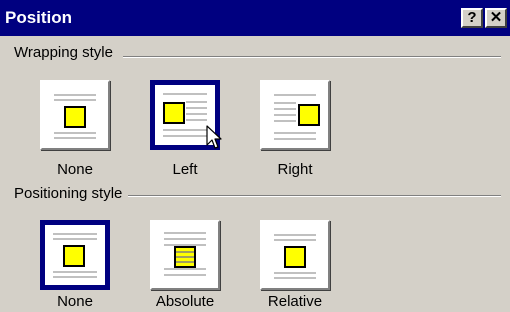 This screenshot has height=312, width=510. Describe the element at coordinates (309, 115) in the screenshot. I see `wrap-right-picture-icon` at that location.